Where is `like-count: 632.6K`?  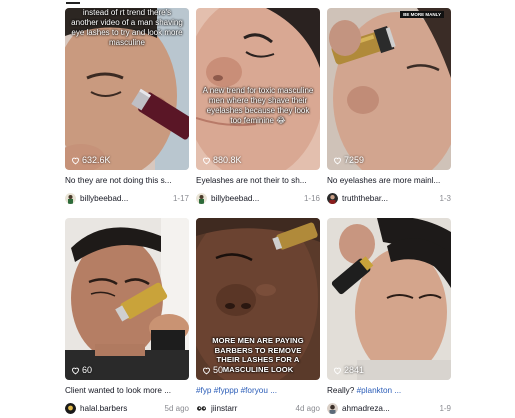 like-count: 632.6K is located at coordinates (91, 160).